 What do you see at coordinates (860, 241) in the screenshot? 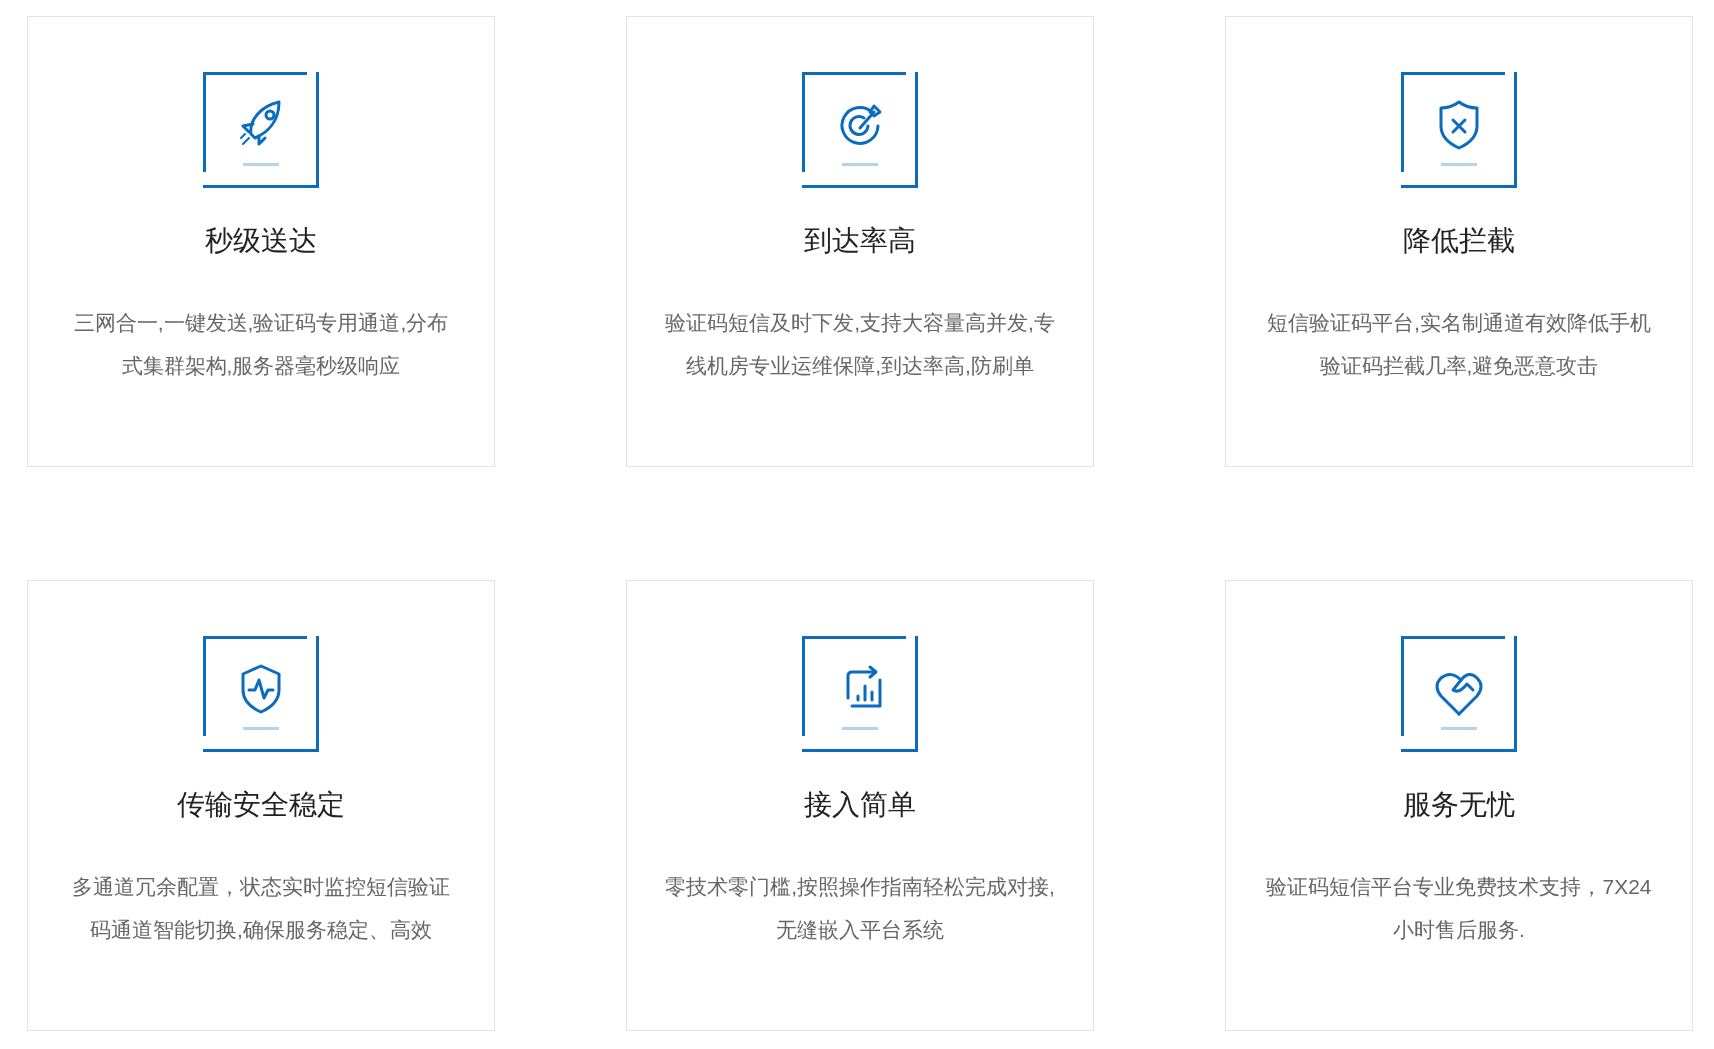
I see `feature-title: 到达率高` at bounding box center [860, 241].